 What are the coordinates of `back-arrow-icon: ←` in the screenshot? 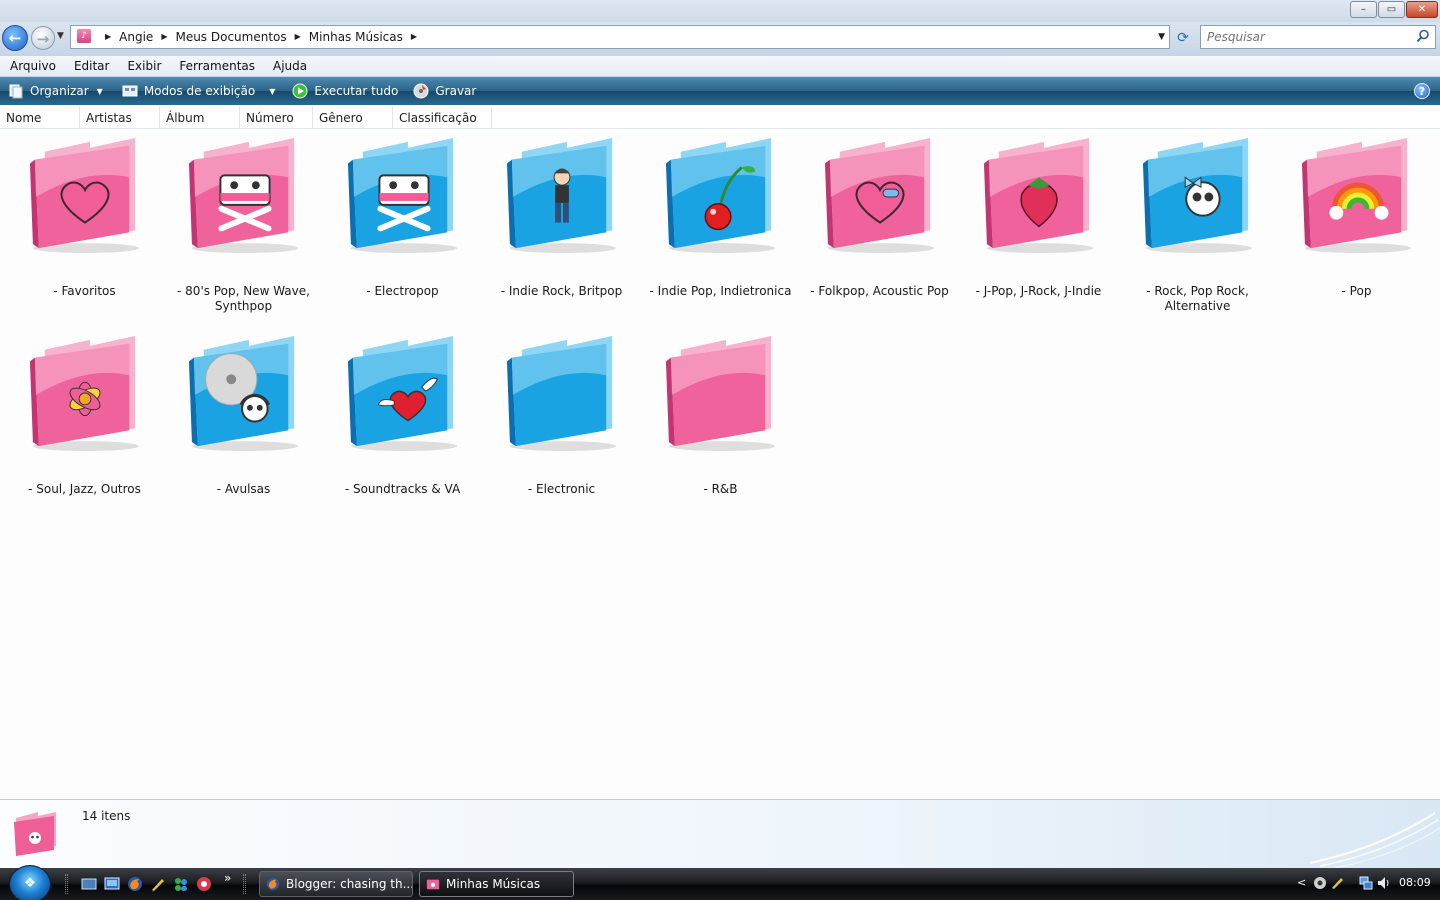 It's located at (15, 38).